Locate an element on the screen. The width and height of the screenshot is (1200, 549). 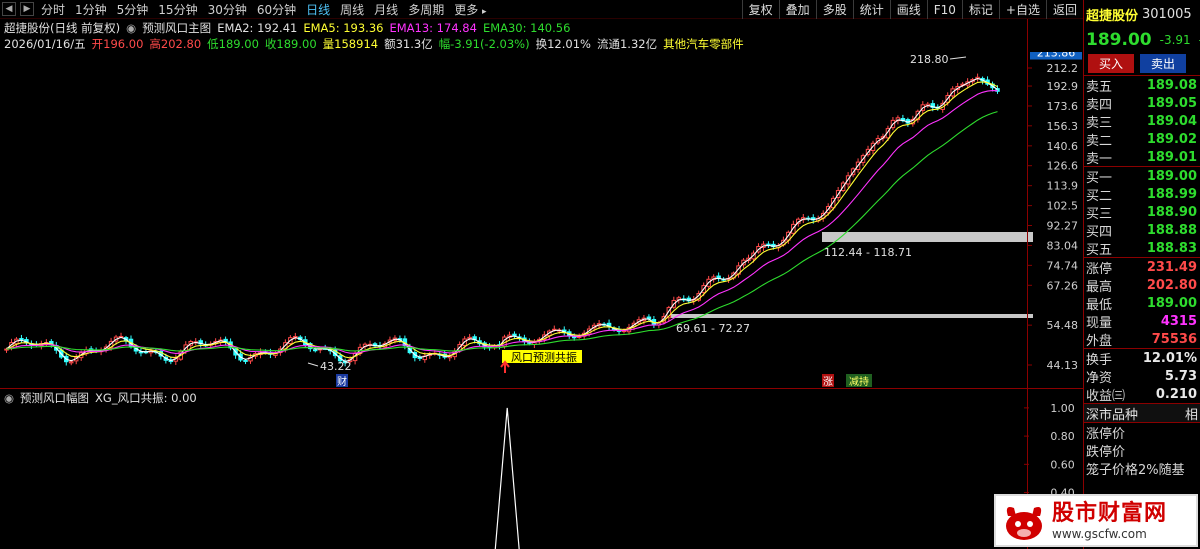
chevron-left-icon: ◀ is located at coordinates (9, 9).